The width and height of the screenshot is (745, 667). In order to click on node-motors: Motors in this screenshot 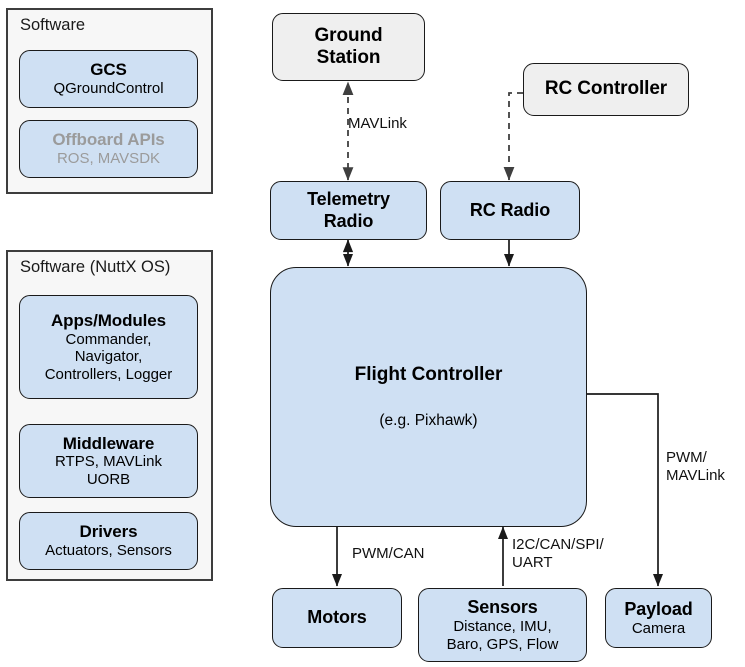, I will do `click(337, 618)`.